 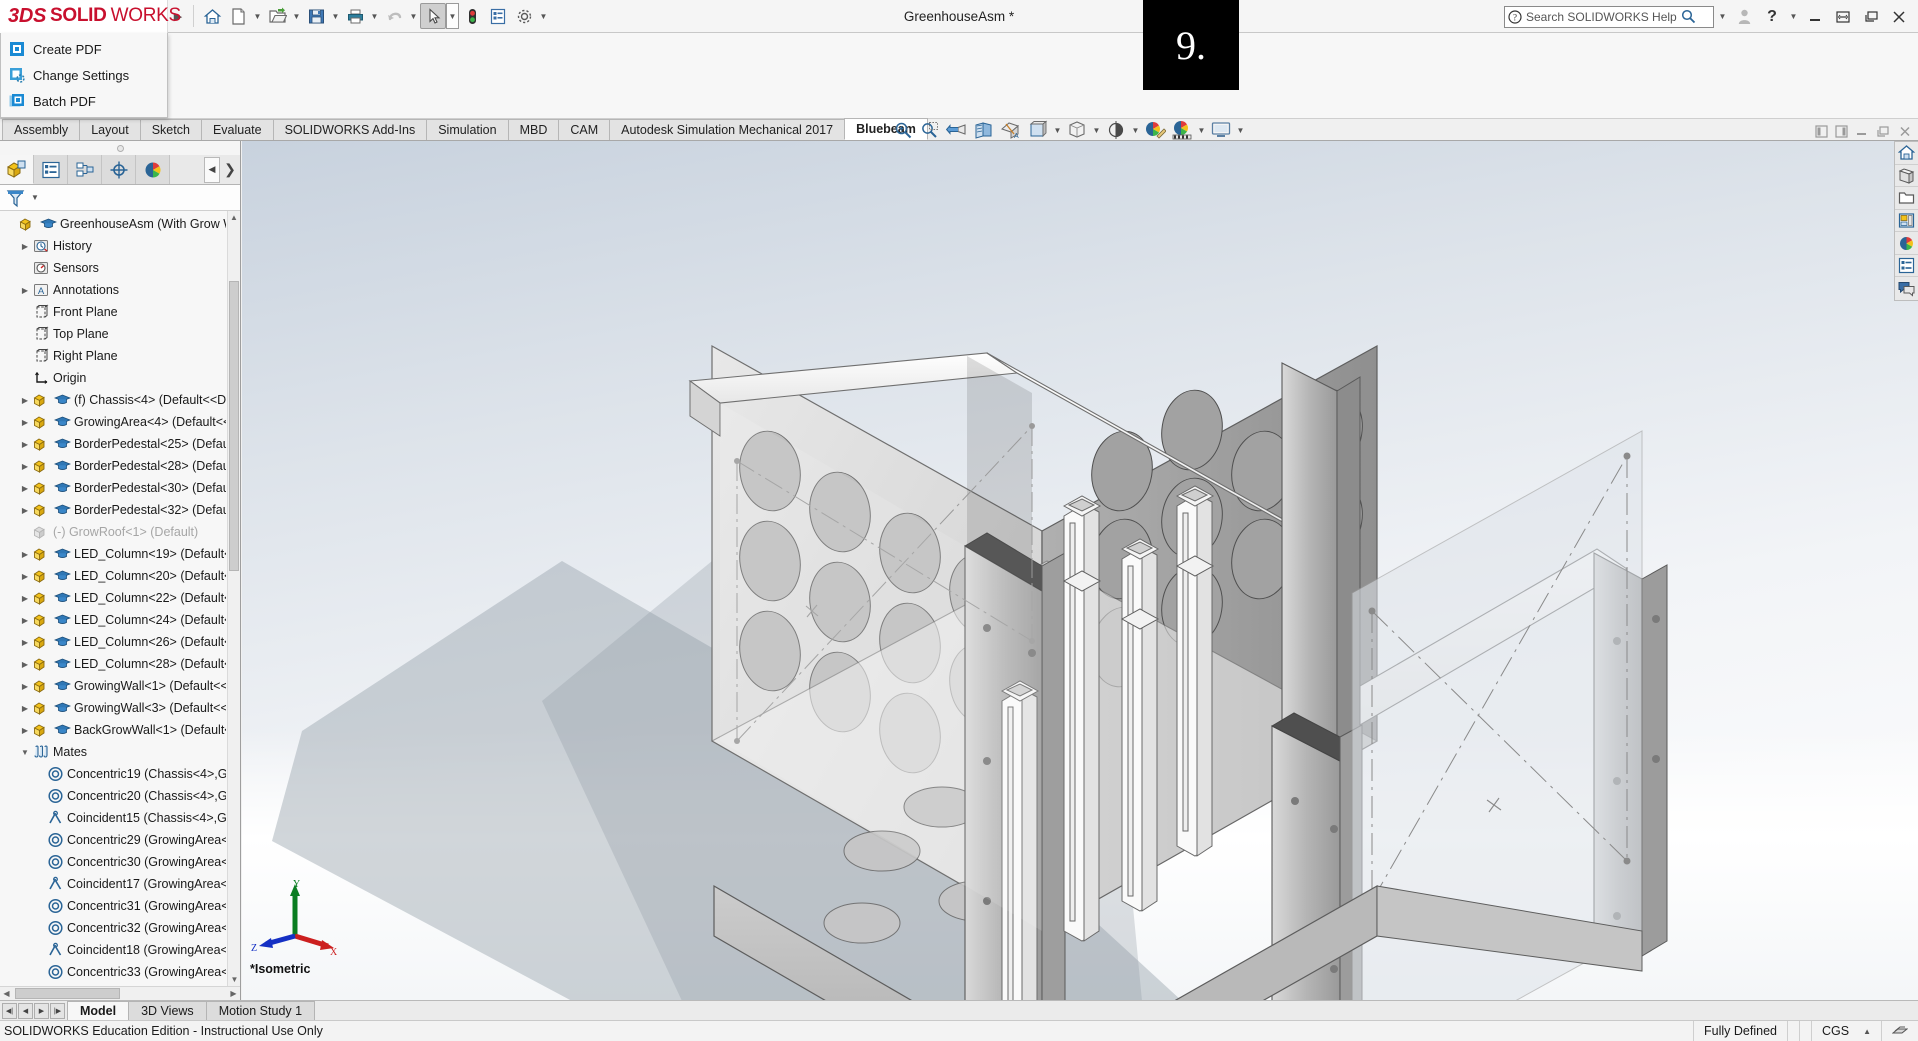 I want to click on close-button, so click(x=1899, y=17).